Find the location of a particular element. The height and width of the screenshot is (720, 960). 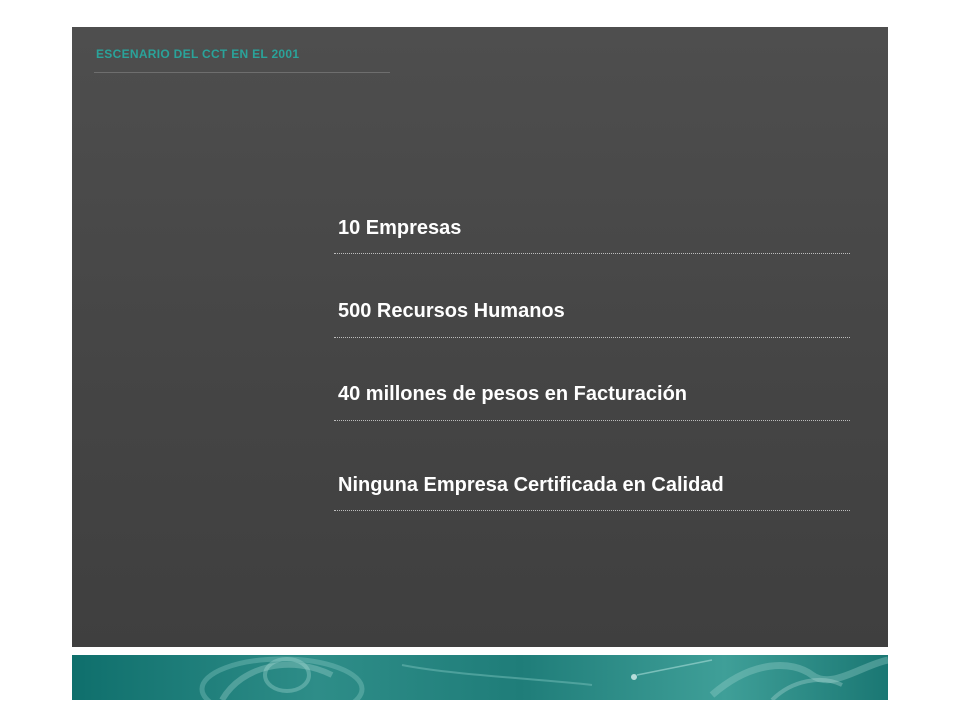

stat-certification: Ninguna Empresa Certificada en Calidad is located at coordinates (531, 485).